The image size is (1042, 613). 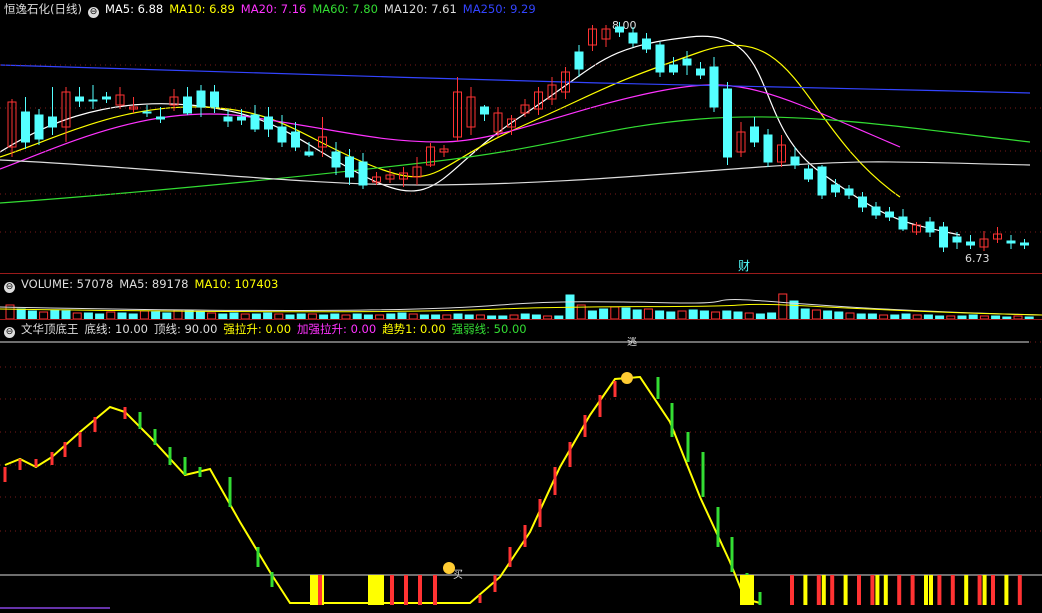 What do you see at coordinates (515, 172) in the screenshot?
I see `ma120-line` at bounding box center [515, 172].